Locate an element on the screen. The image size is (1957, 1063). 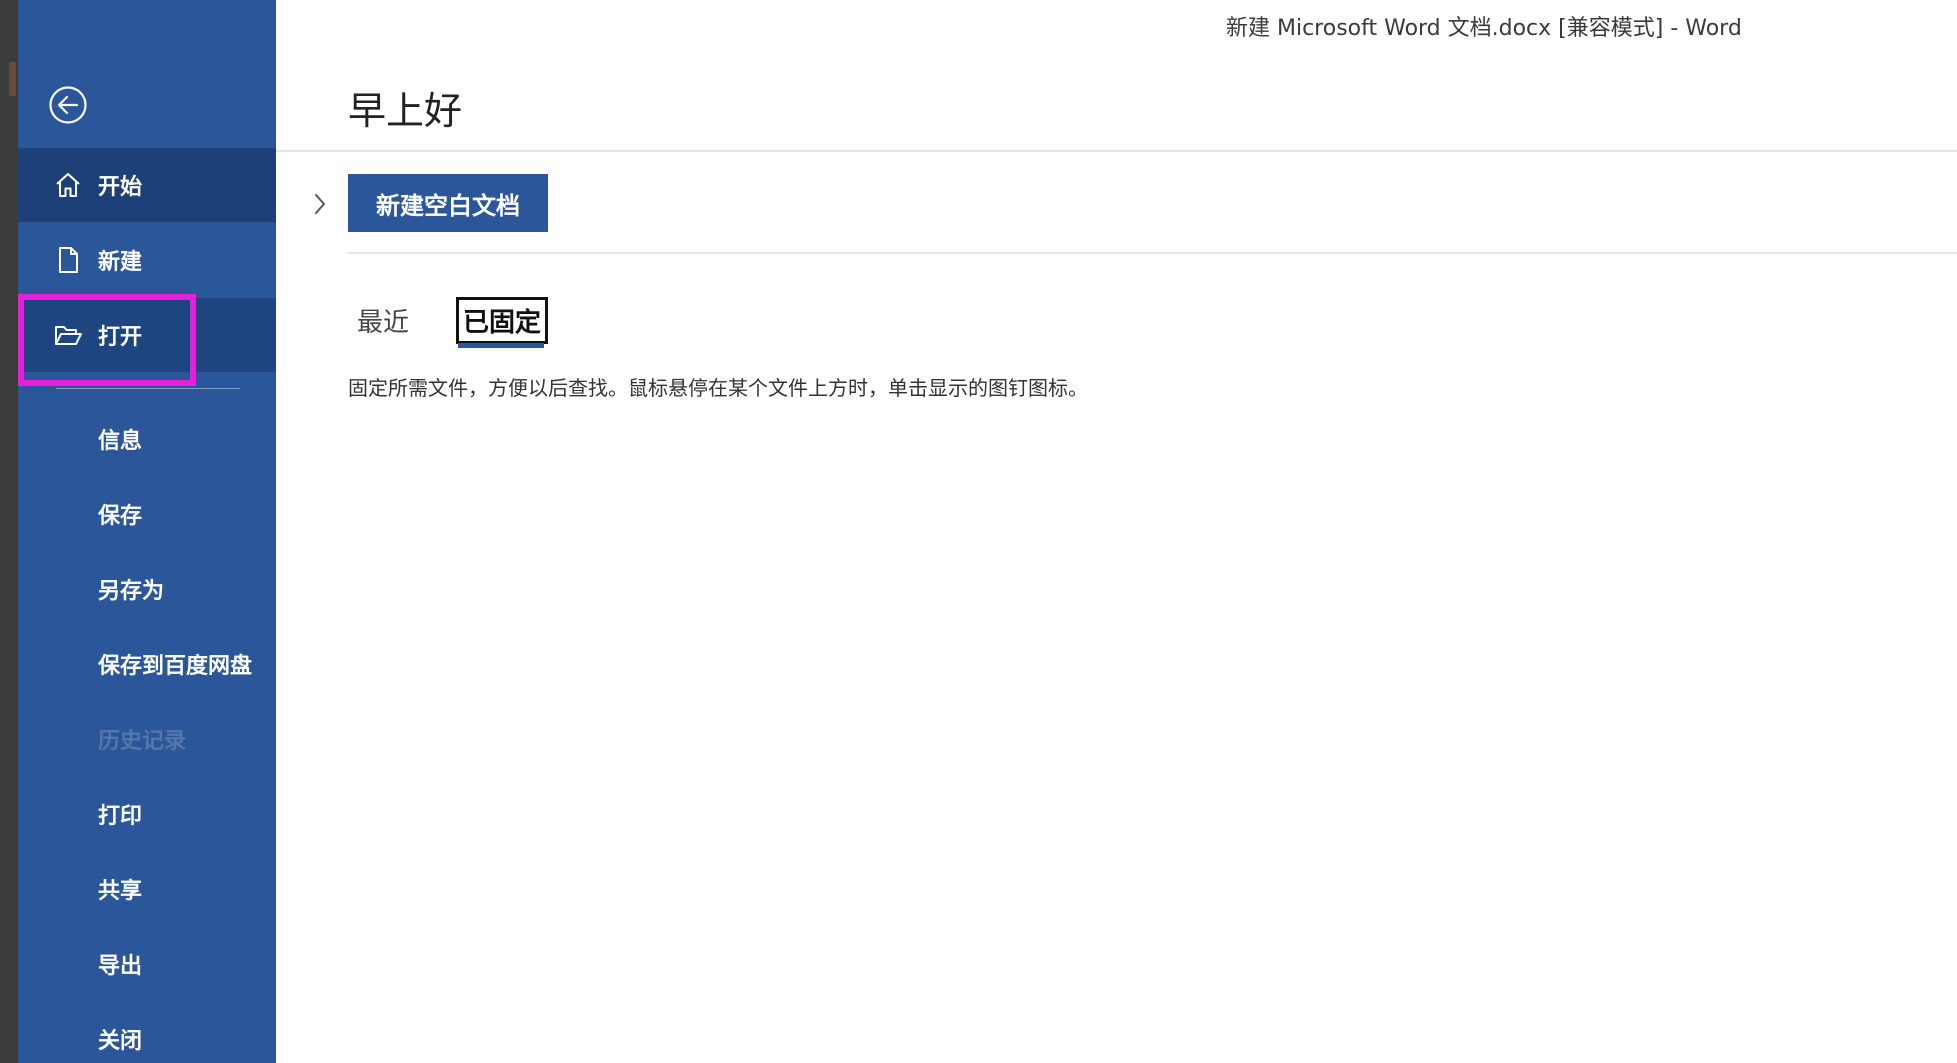
sidebar-item-share: 共享 is located at coordinates (147, 889).